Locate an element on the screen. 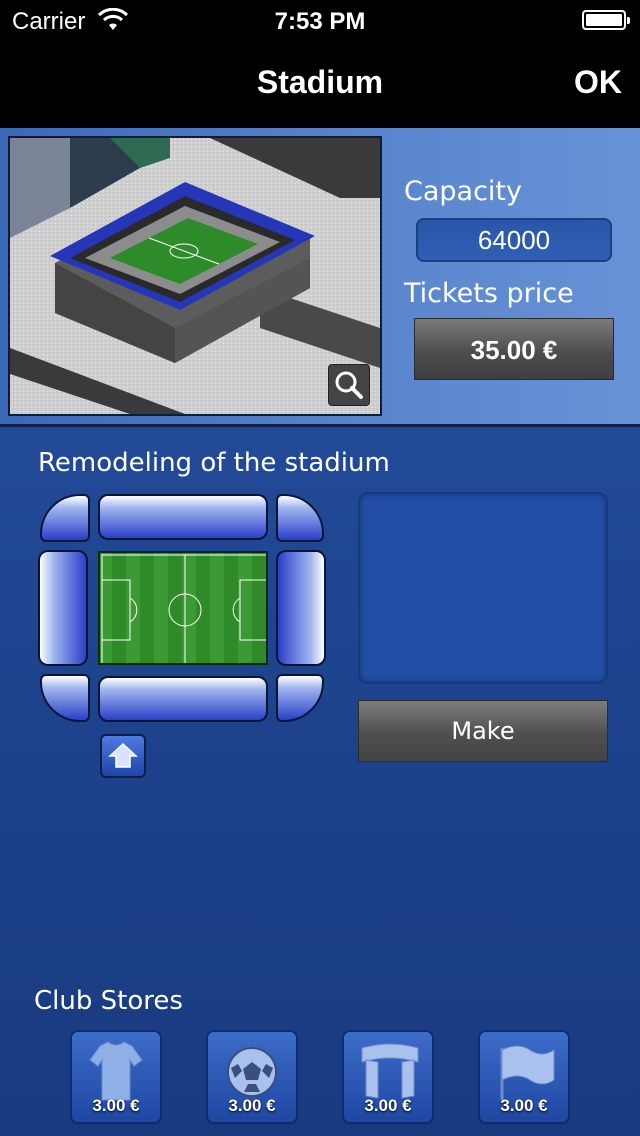  capacity-value: 64000 is located at coordinates (514, 240).